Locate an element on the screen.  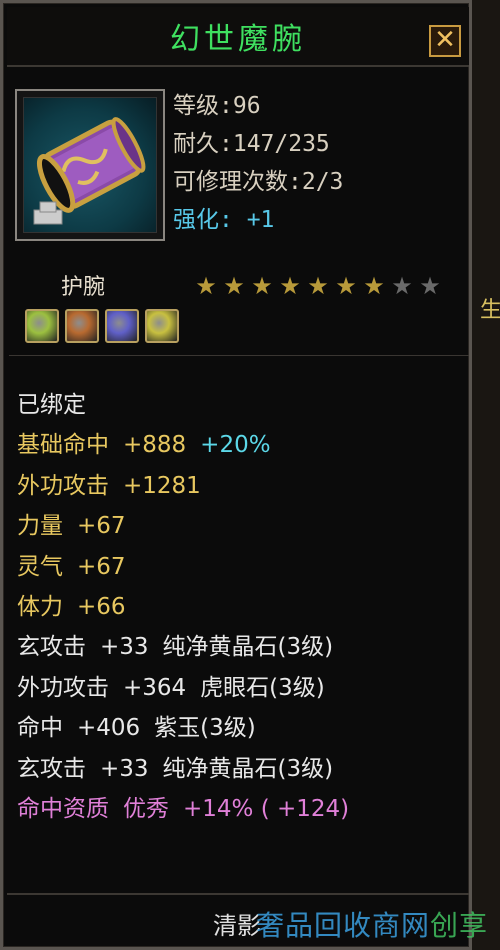
star-rating: ★ ★ ★ ★ ★ ★ ★ ★ ★ is located at coordinates (318, 286).